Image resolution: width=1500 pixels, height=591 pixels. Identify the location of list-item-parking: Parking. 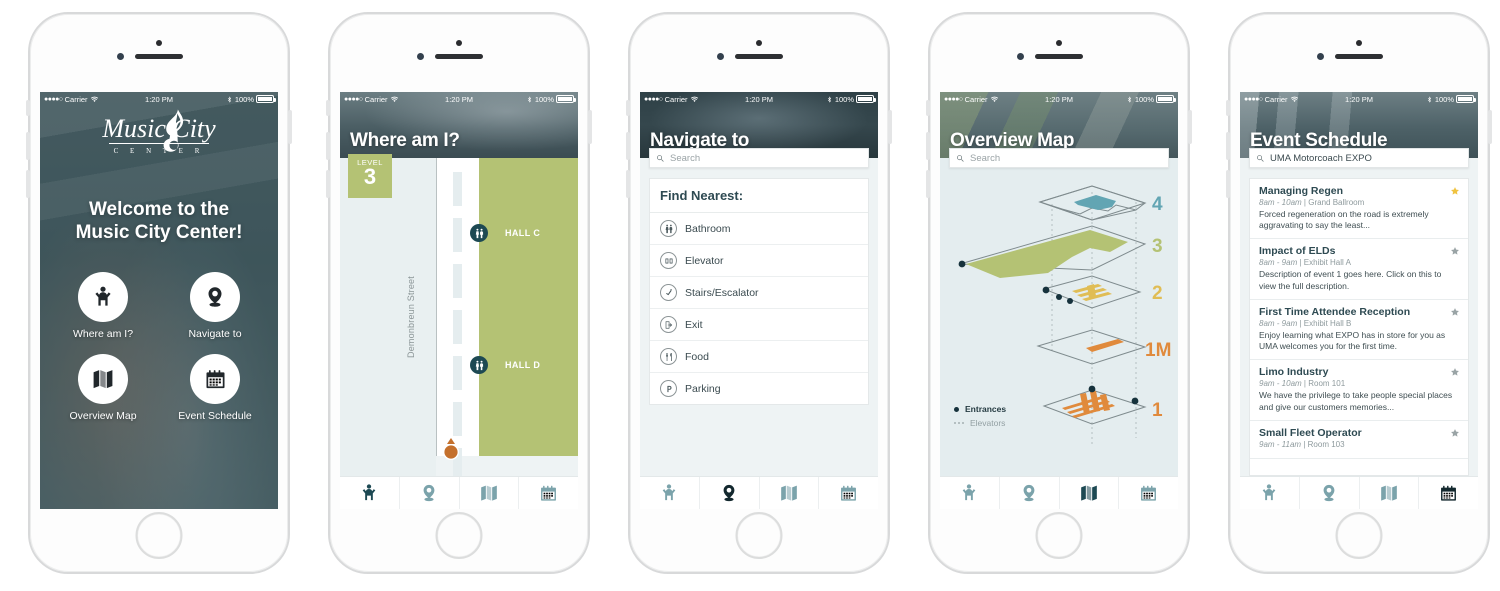
(759, 388).